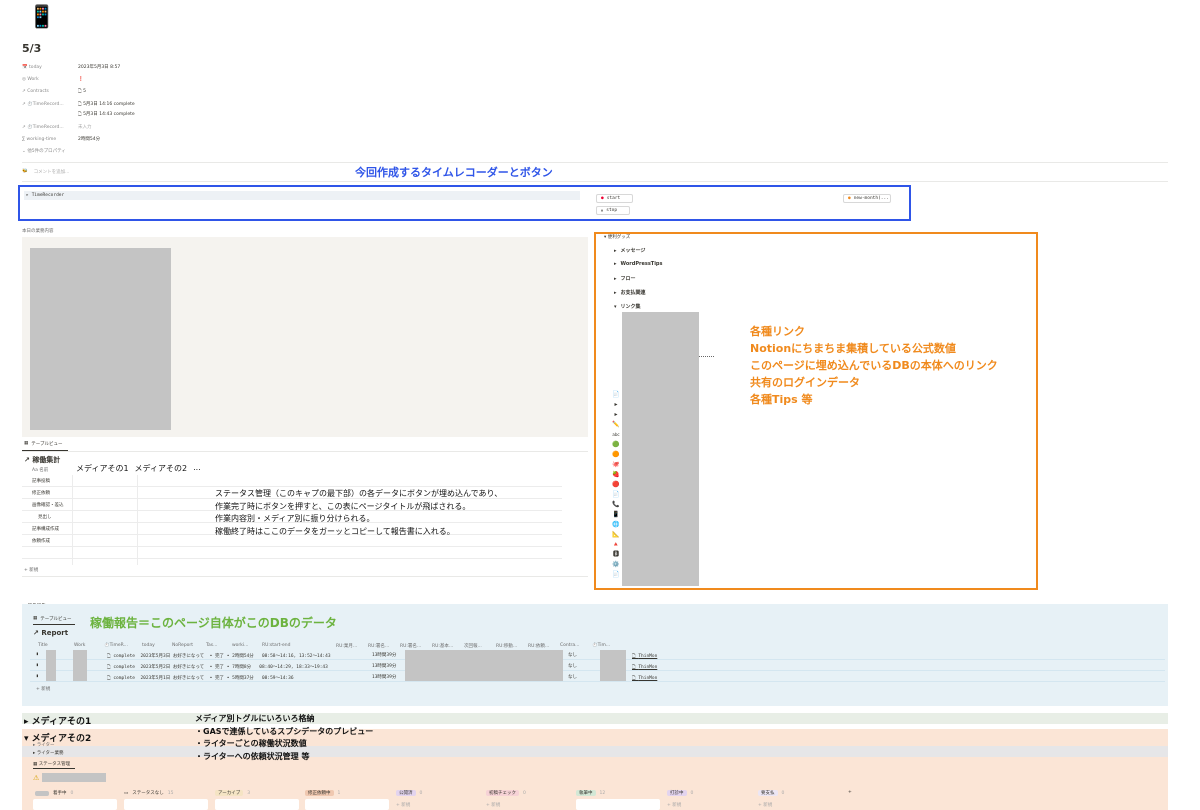  I want to click on globe-icon: 🌐, so click(616, 525).